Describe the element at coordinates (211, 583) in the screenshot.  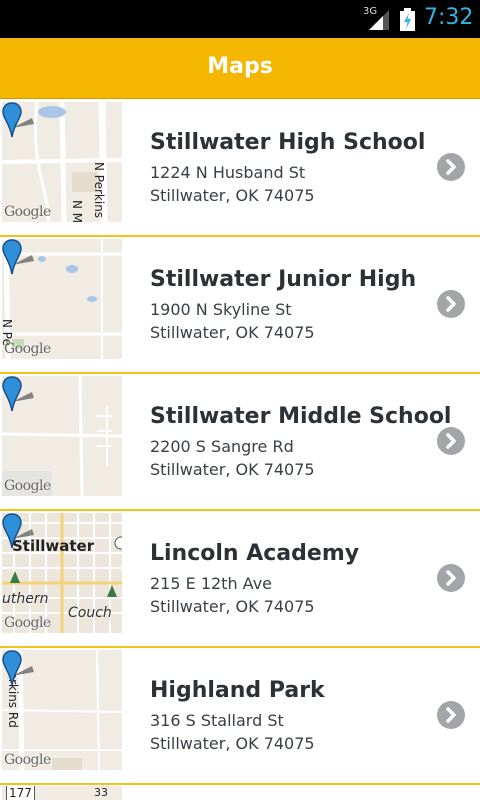
I see `address-line-1: 215 E 12th Ave` at that location.